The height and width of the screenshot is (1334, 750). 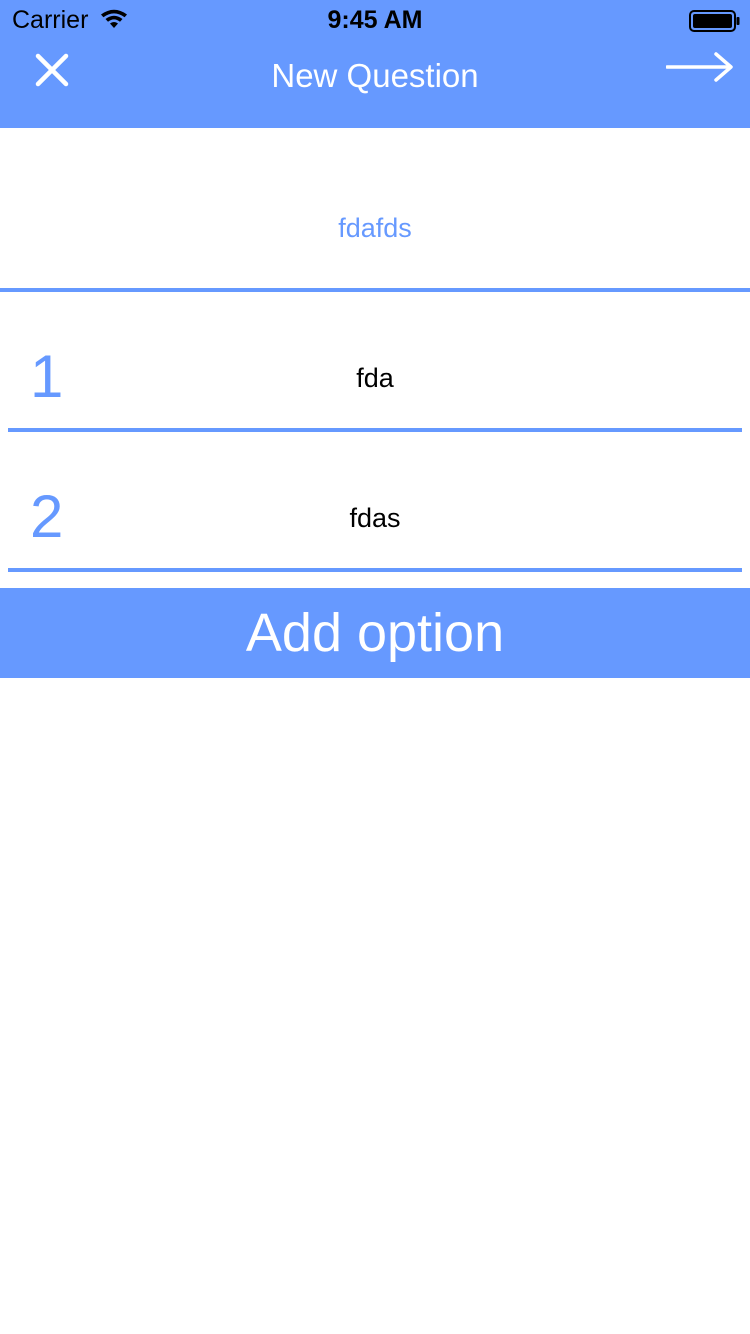 I want to click on option-row: 1 fda, so click(x=375, y=362).